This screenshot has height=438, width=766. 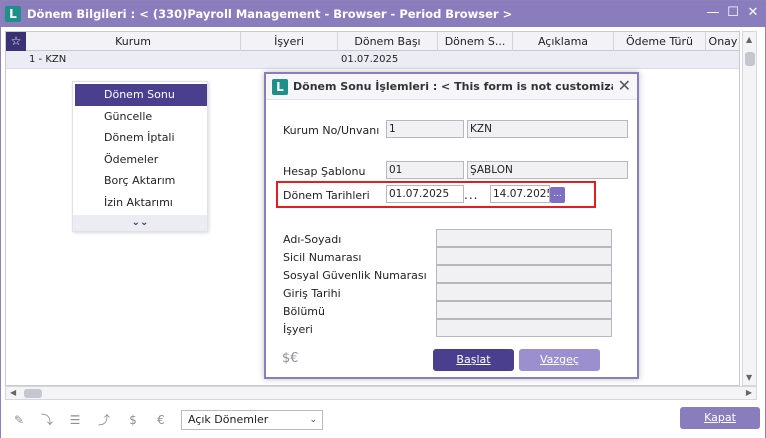 I want to click on sicil-numarasi-field, so click(x=524, y=256).